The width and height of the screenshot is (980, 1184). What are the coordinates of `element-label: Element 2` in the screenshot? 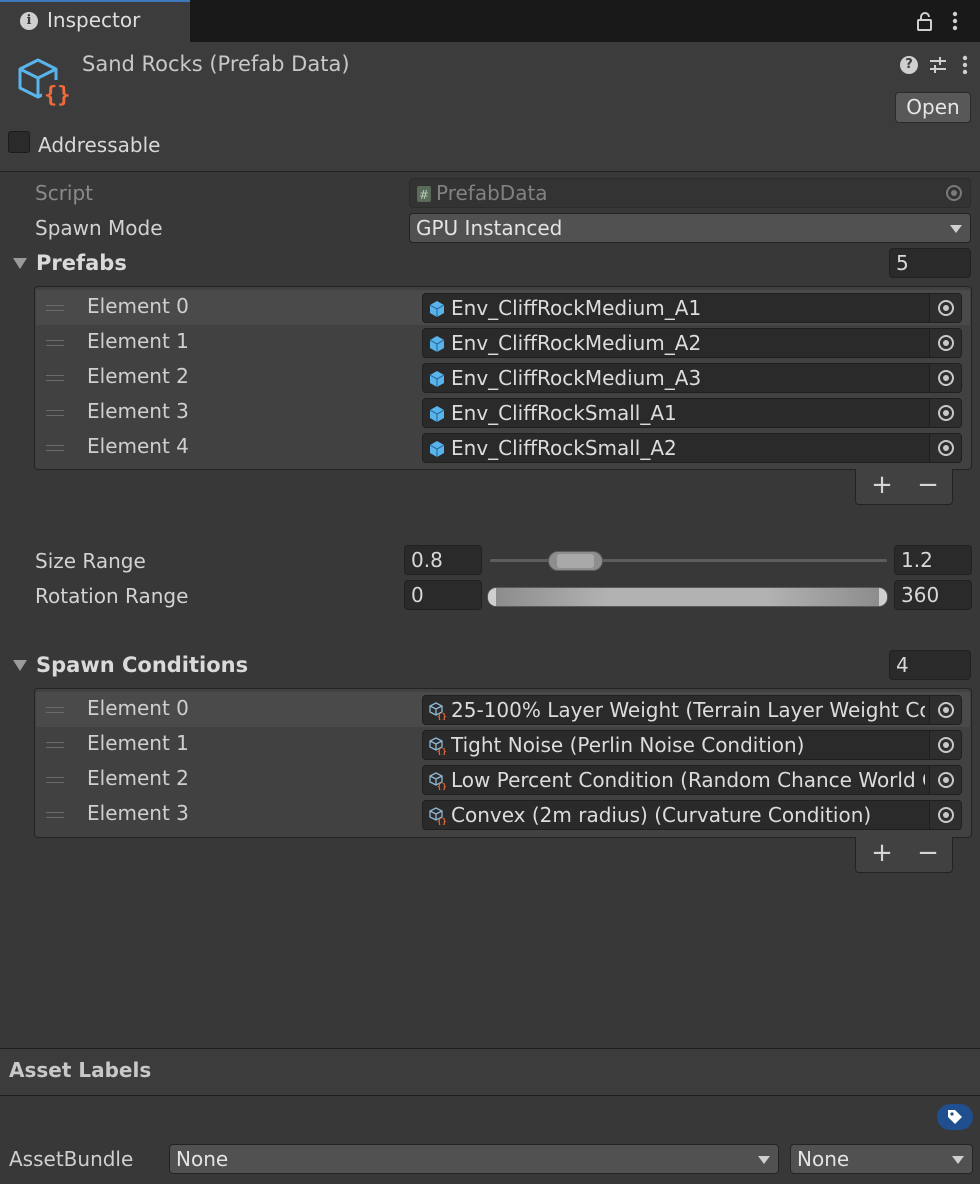 It's located at (138, 778).